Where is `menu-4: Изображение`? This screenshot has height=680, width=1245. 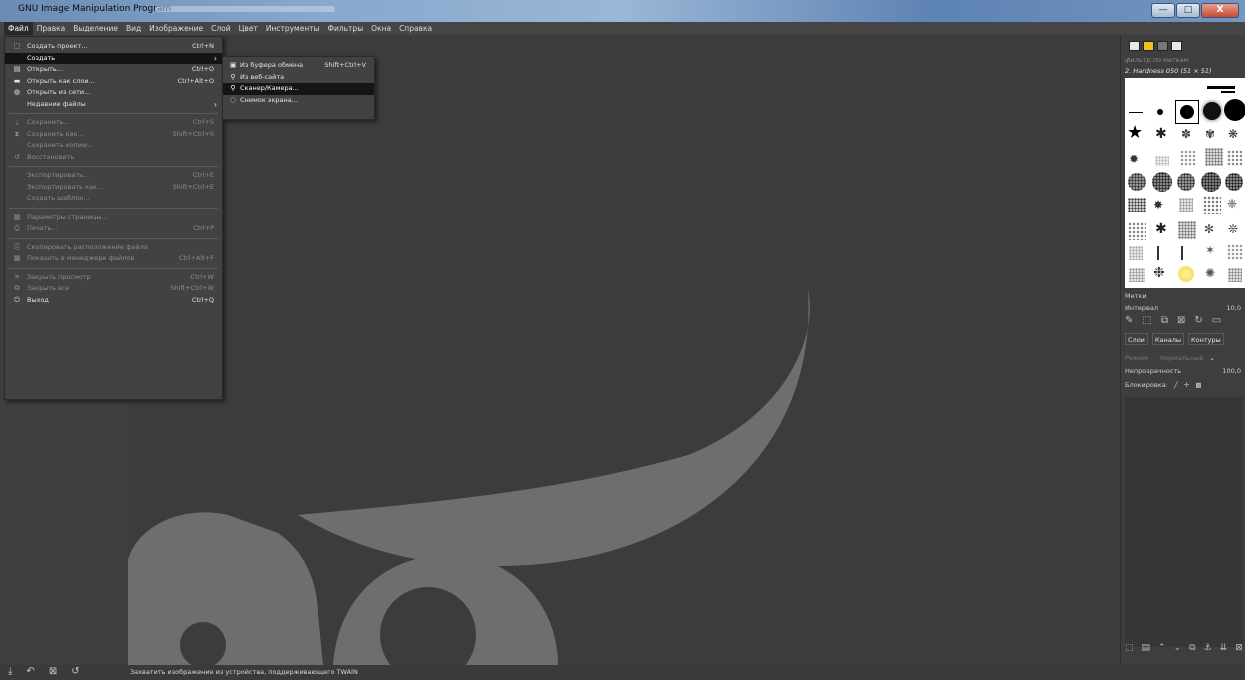 menu-4: Изображение is located at coordinates (176, 28).